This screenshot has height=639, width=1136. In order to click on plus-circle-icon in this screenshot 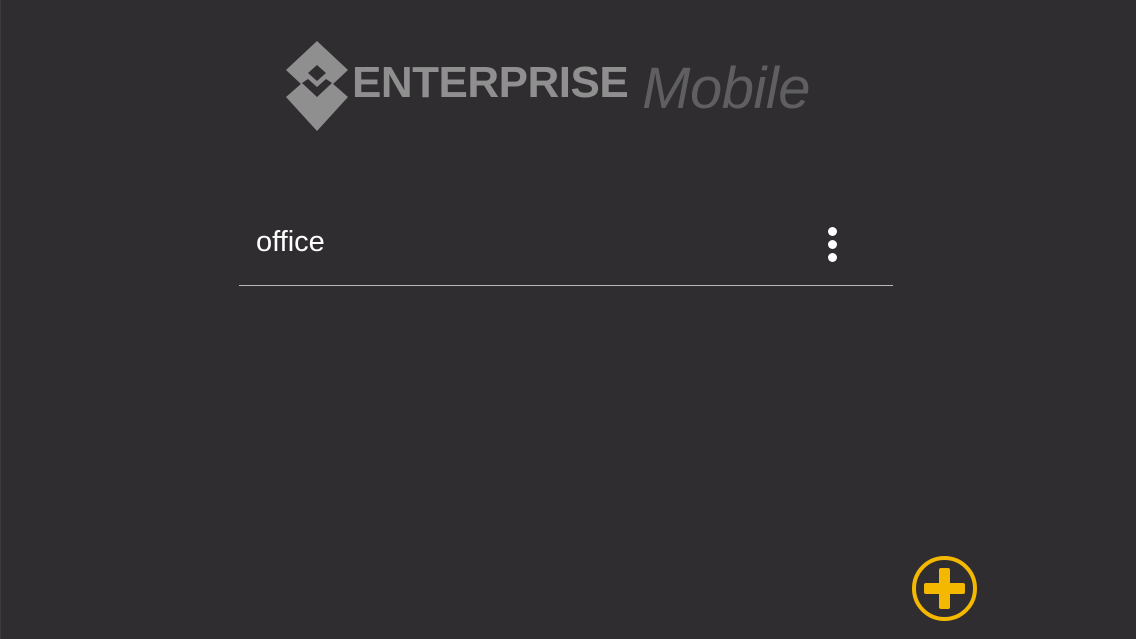, I will do `click(944, 588)`.